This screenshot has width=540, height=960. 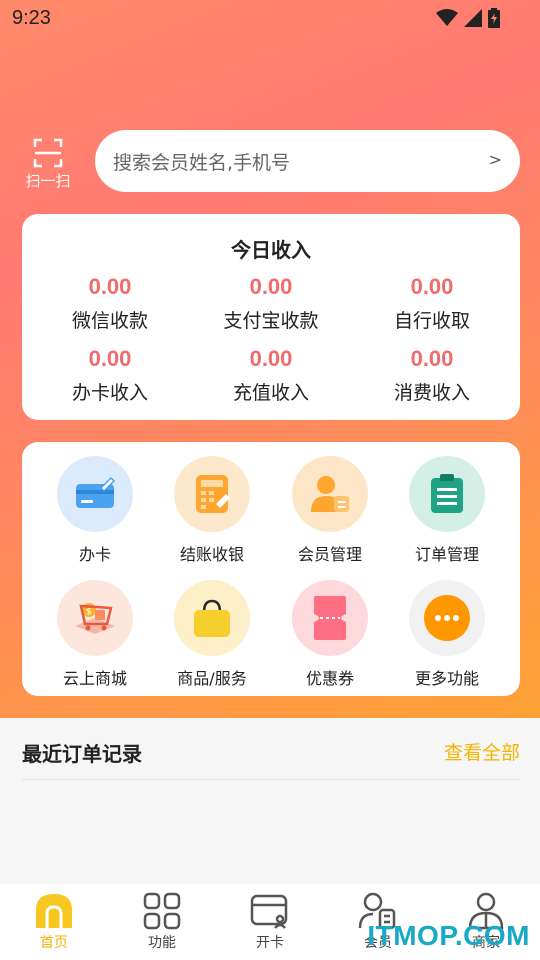 I want to click on function-label: 优惠券, so click(x=329, y=678).